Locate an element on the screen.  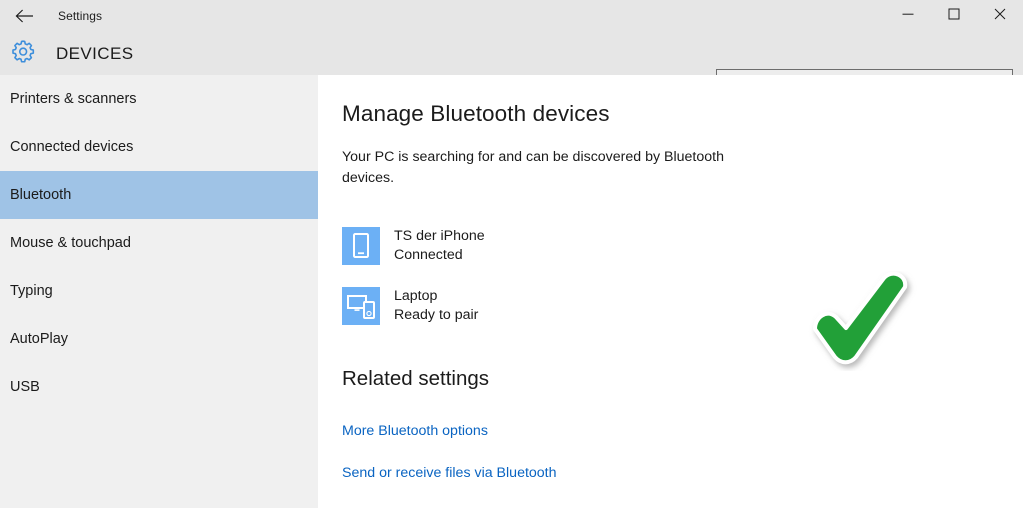
close-button is located at coordinates (1000, 16).